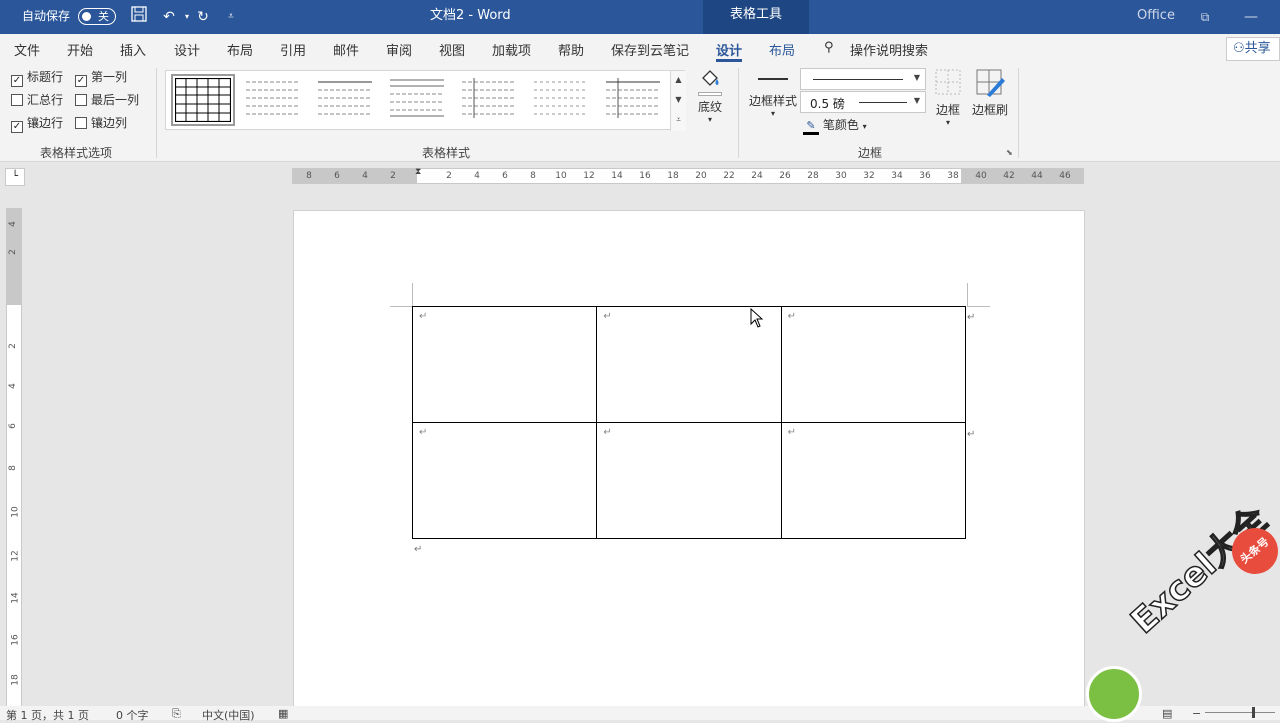 The height and width of the screenshot is (723, 1280). What do you see at coordinates (228, 715) in the screenshot?
I see `language-indicator: 中文(中国)` at bounding box center [228, 715].